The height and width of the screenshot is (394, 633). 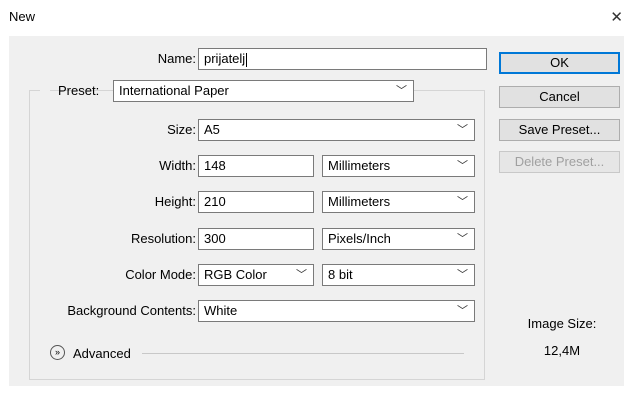 I want to click on width-unit-select: Millimeters ﹀, so click(x=398, y=166).